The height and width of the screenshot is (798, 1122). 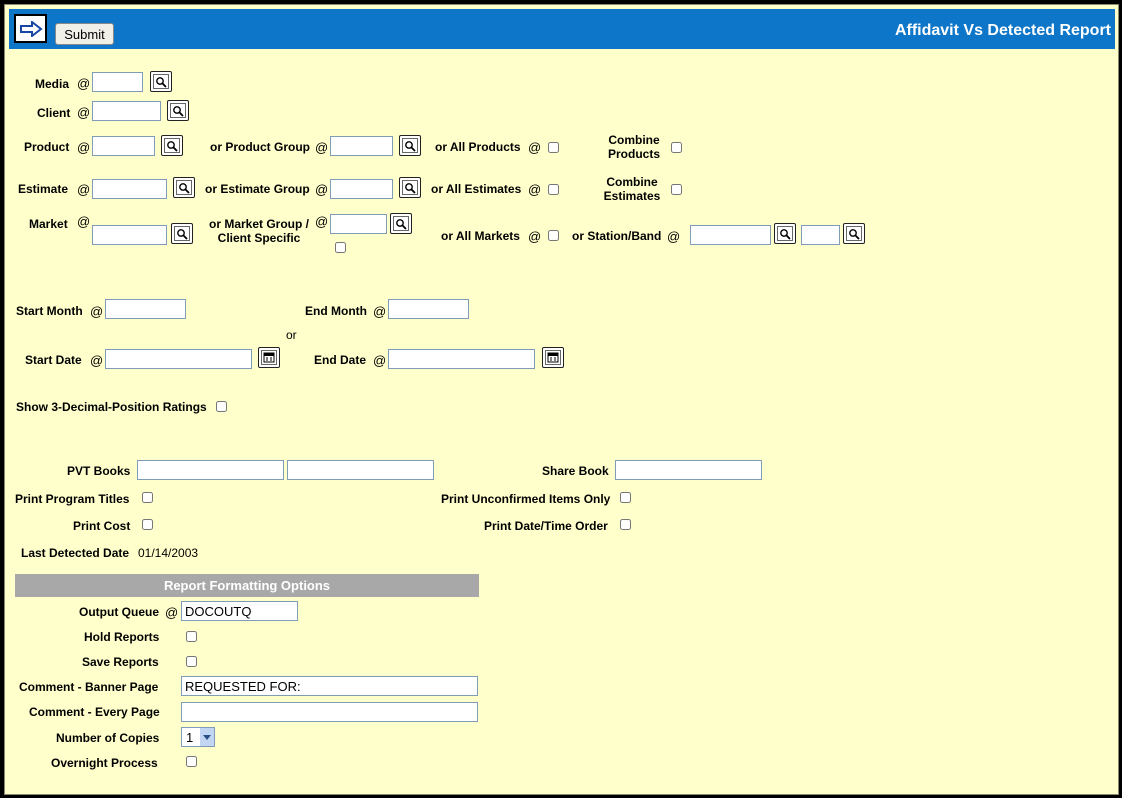 I want to click on end-month-input, so click(x=428, y=309).